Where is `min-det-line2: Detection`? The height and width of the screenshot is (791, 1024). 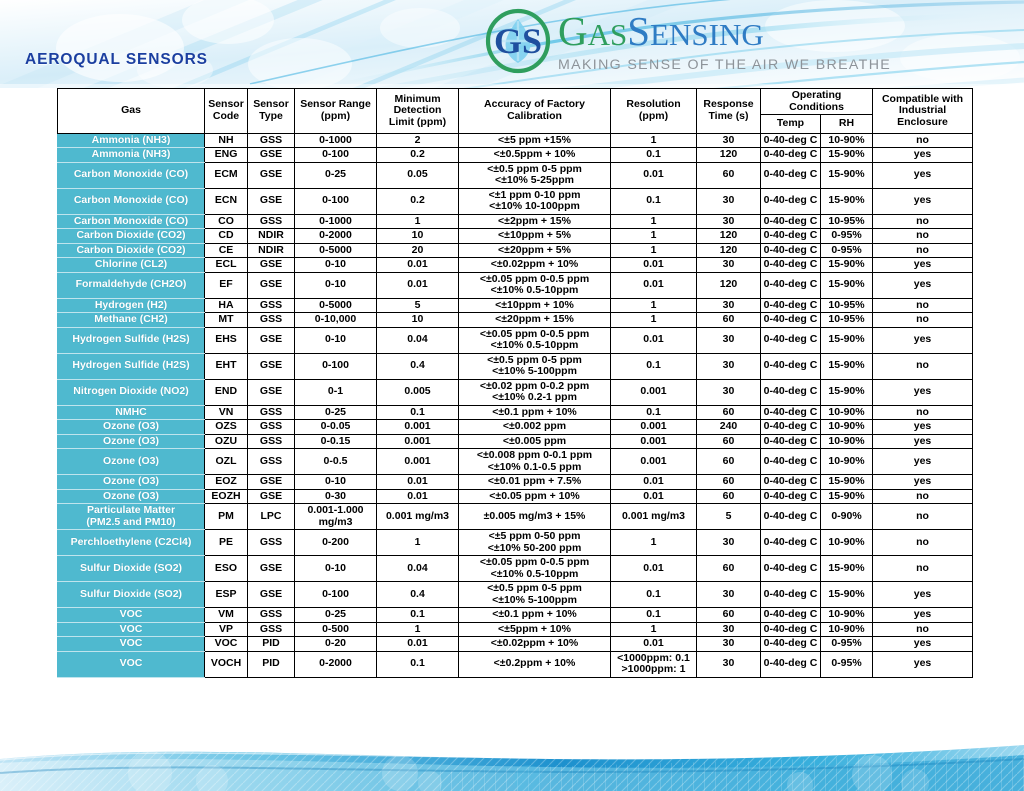 min-det-line2: Detection is located at coordinates (417, 110).